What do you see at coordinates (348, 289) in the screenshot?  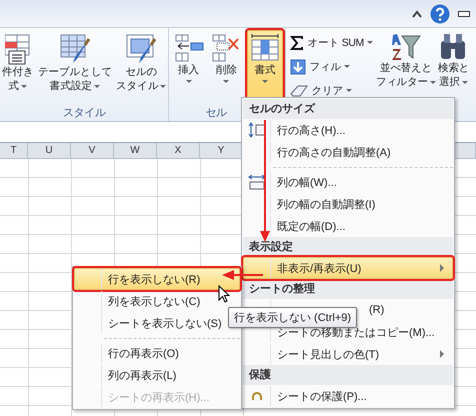 I see `menu-section-header: シートの整理` at bounding box center [348, 289].